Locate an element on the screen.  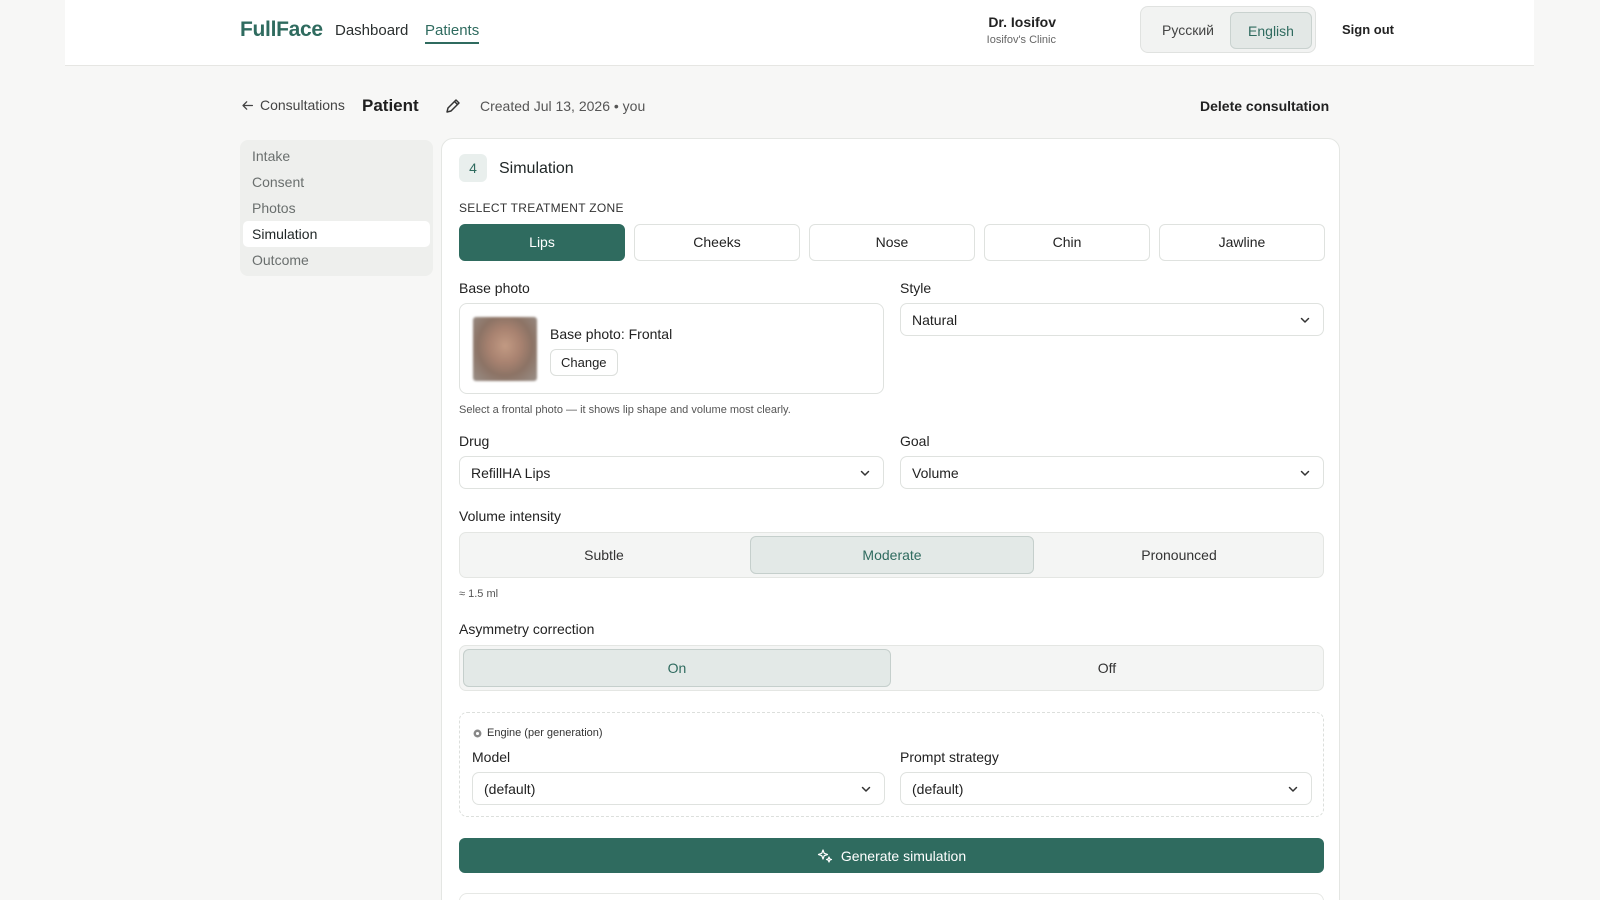
asymmetry-label: Asymmetry correction is located at coordinates (527, 629).